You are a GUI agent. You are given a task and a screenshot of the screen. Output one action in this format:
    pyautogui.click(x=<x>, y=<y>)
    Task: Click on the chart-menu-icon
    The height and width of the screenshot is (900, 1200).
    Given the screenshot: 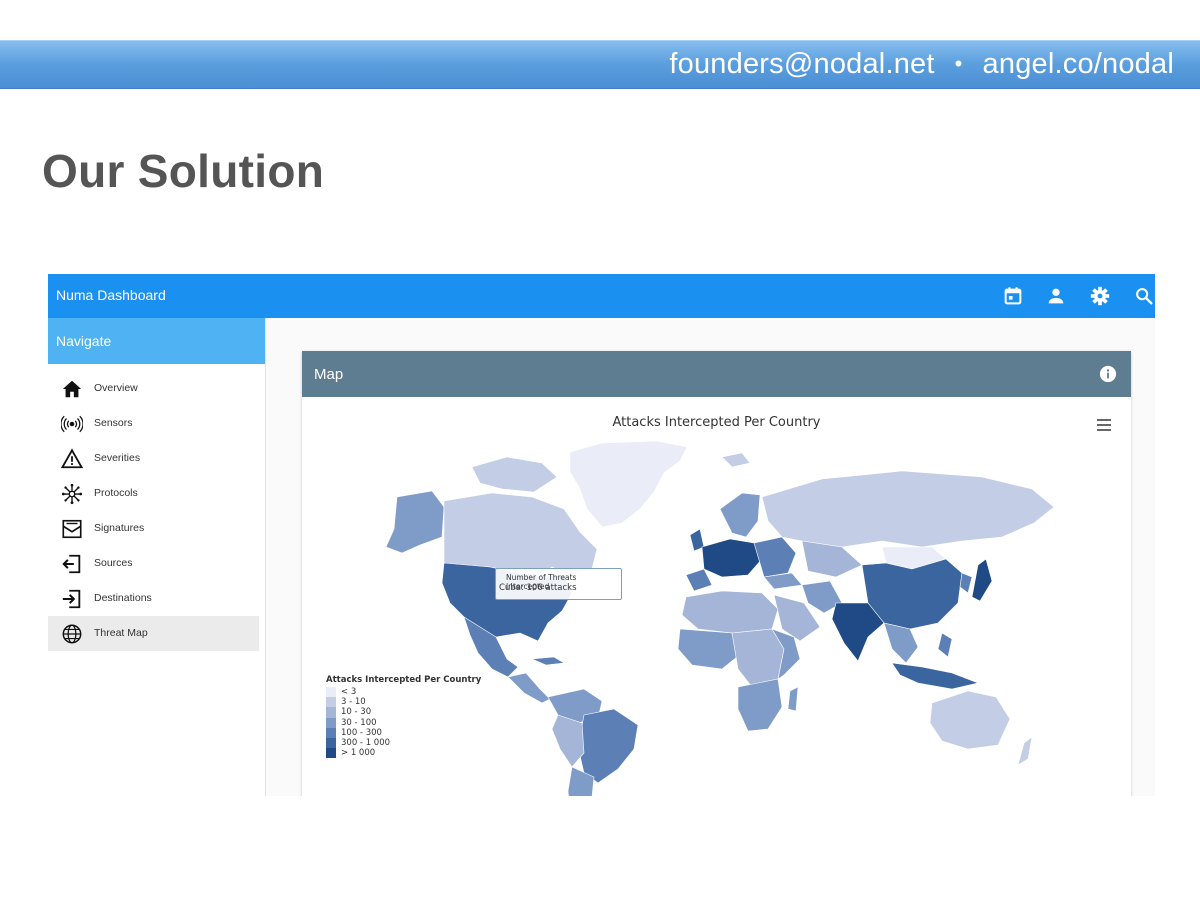 What is the action you would take?
    pyautogui.click(x=1104, y=425)
    